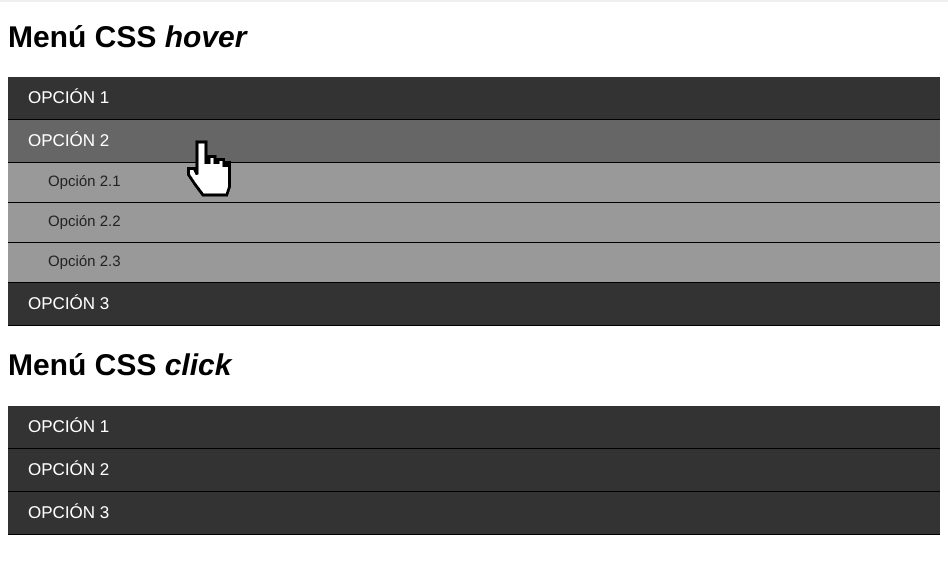  What do you see at coordinates (474, 263) in the screenshot?
I see `submenu-item: Opción 2.3` at bounding box center [474, 263].